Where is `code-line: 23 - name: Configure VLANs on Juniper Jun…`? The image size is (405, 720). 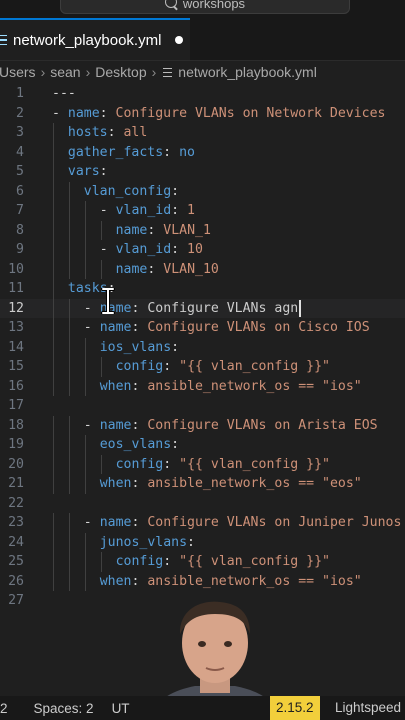 code-line: 23 - name: Configure VLANs on Juniper Jun… is located at coordinates (202, 523).